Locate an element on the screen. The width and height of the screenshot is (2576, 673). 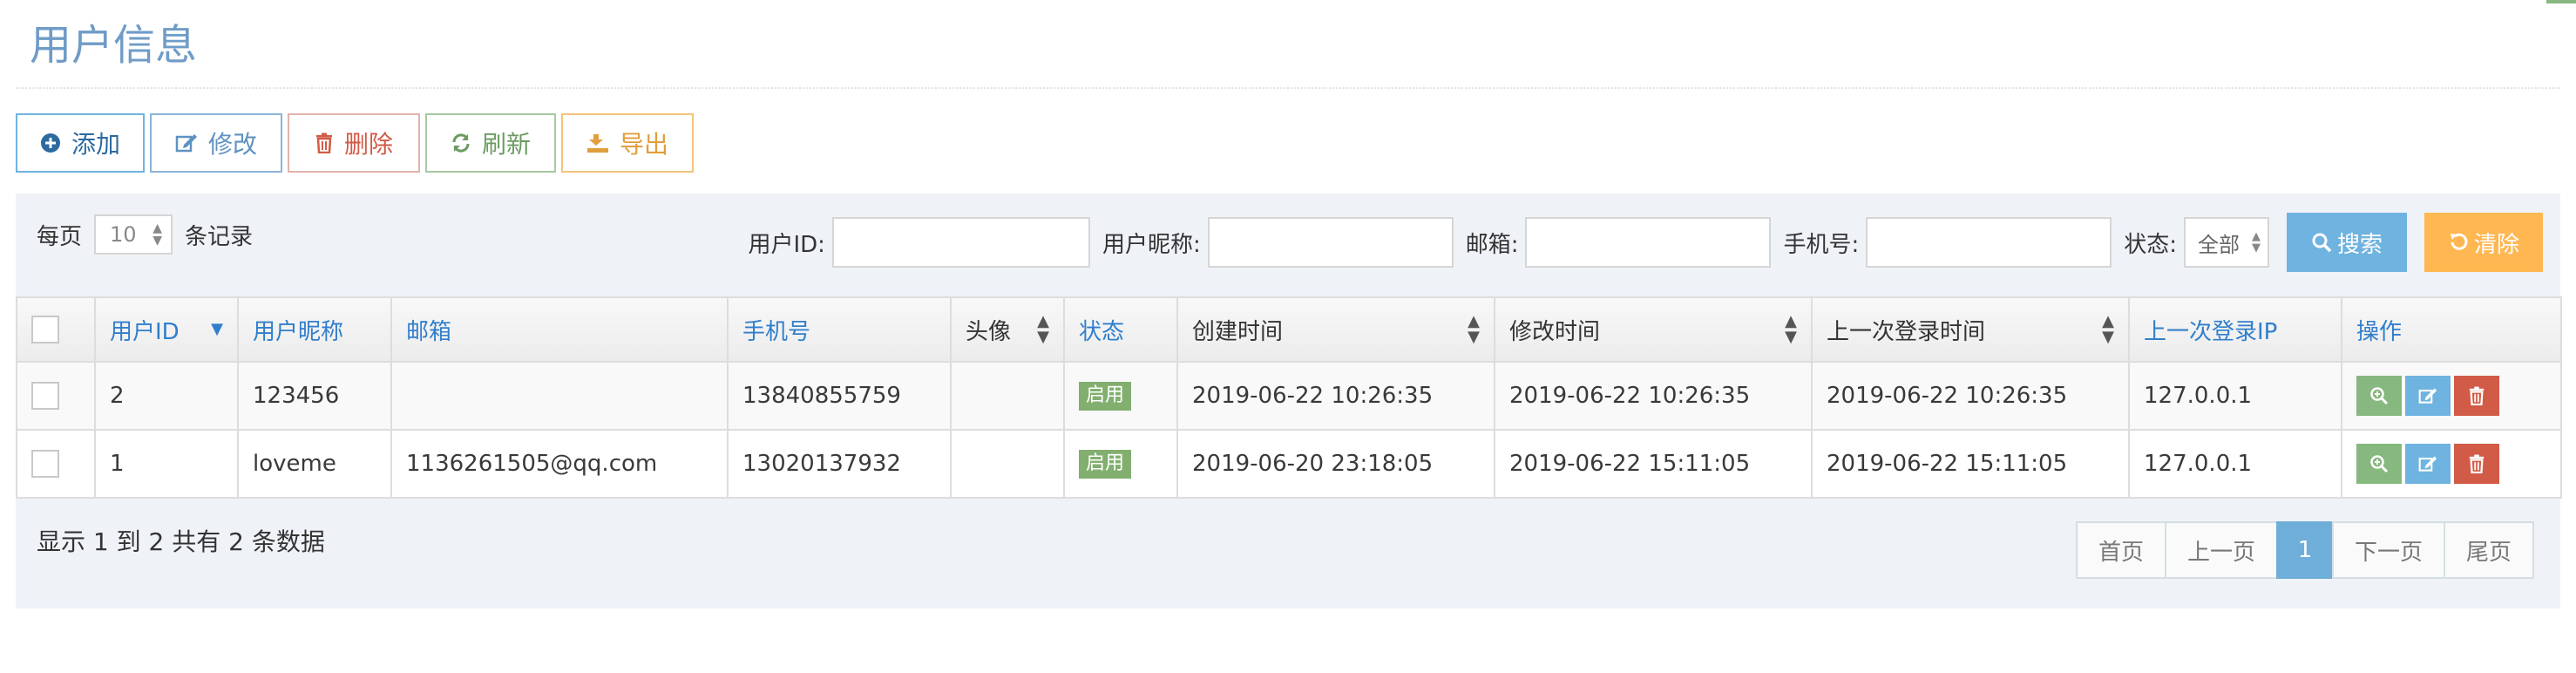
delete-button: 删除 is located at coordinates (354, 143).